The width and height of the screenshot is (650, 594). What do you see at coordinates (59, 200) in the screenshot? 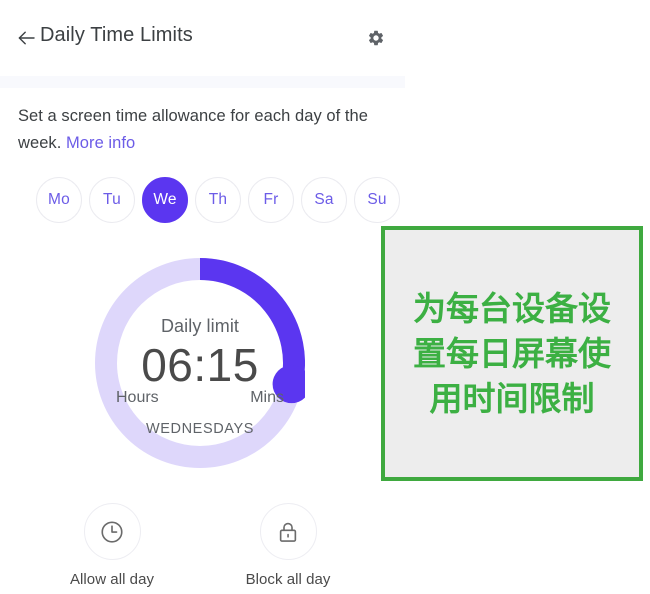
I see `day-chip-mo: Mo` at bounding box center [59, 200].